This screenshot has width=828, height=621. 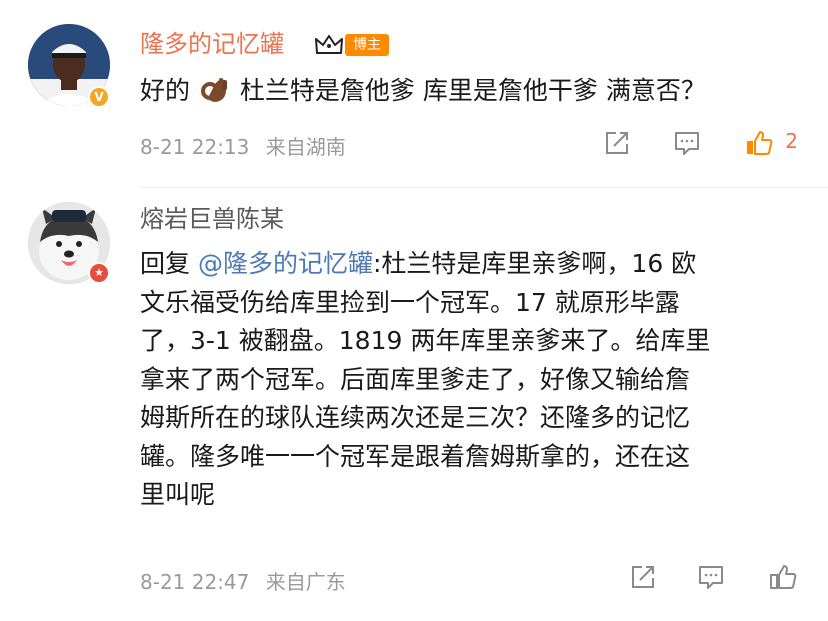 What do you see at coordinates (410, 302) in the screenshot?
I see `comment-text-line: 文乐福受伤给库里捡到一个冠军。17 就原形毕露` at bounding box center [410, 302].